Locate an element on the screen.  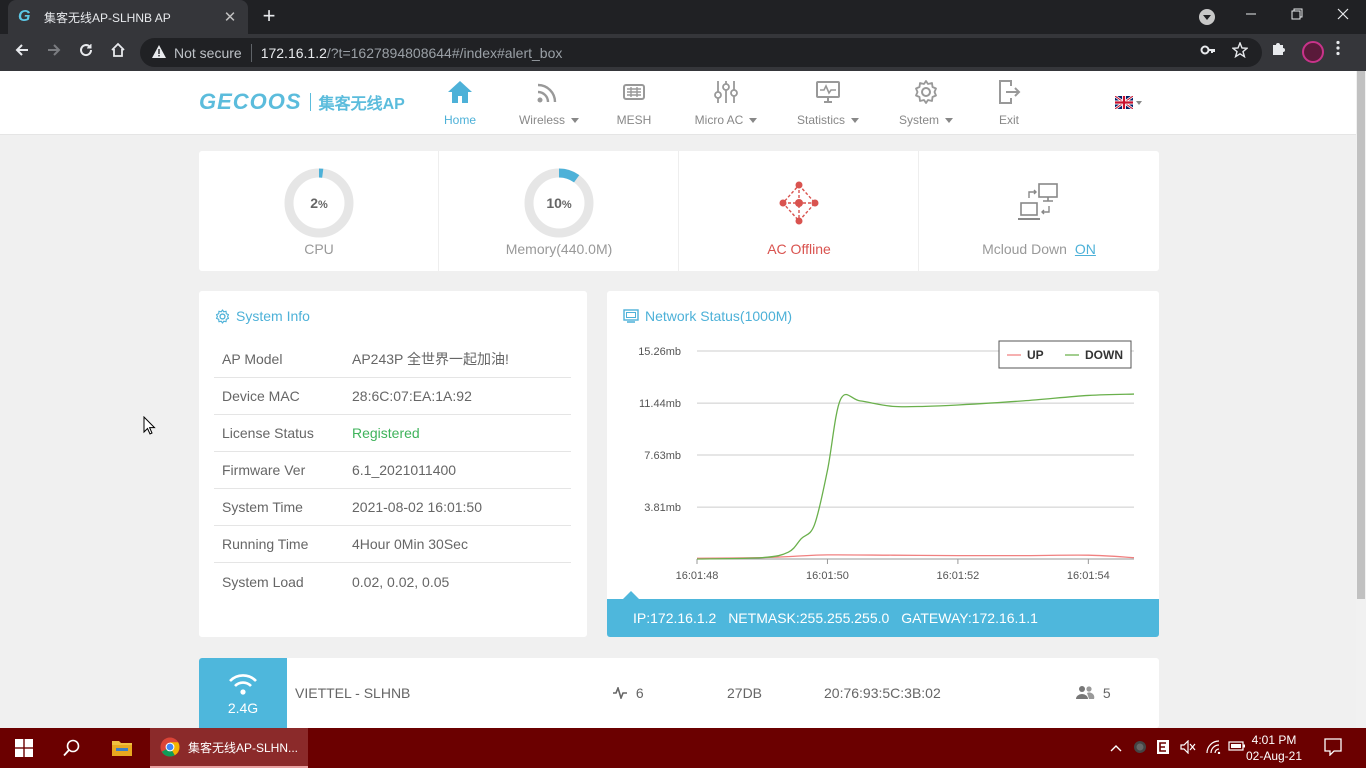
ip-address: IP:172.16.1.2 is located at coordinates (675, 618).